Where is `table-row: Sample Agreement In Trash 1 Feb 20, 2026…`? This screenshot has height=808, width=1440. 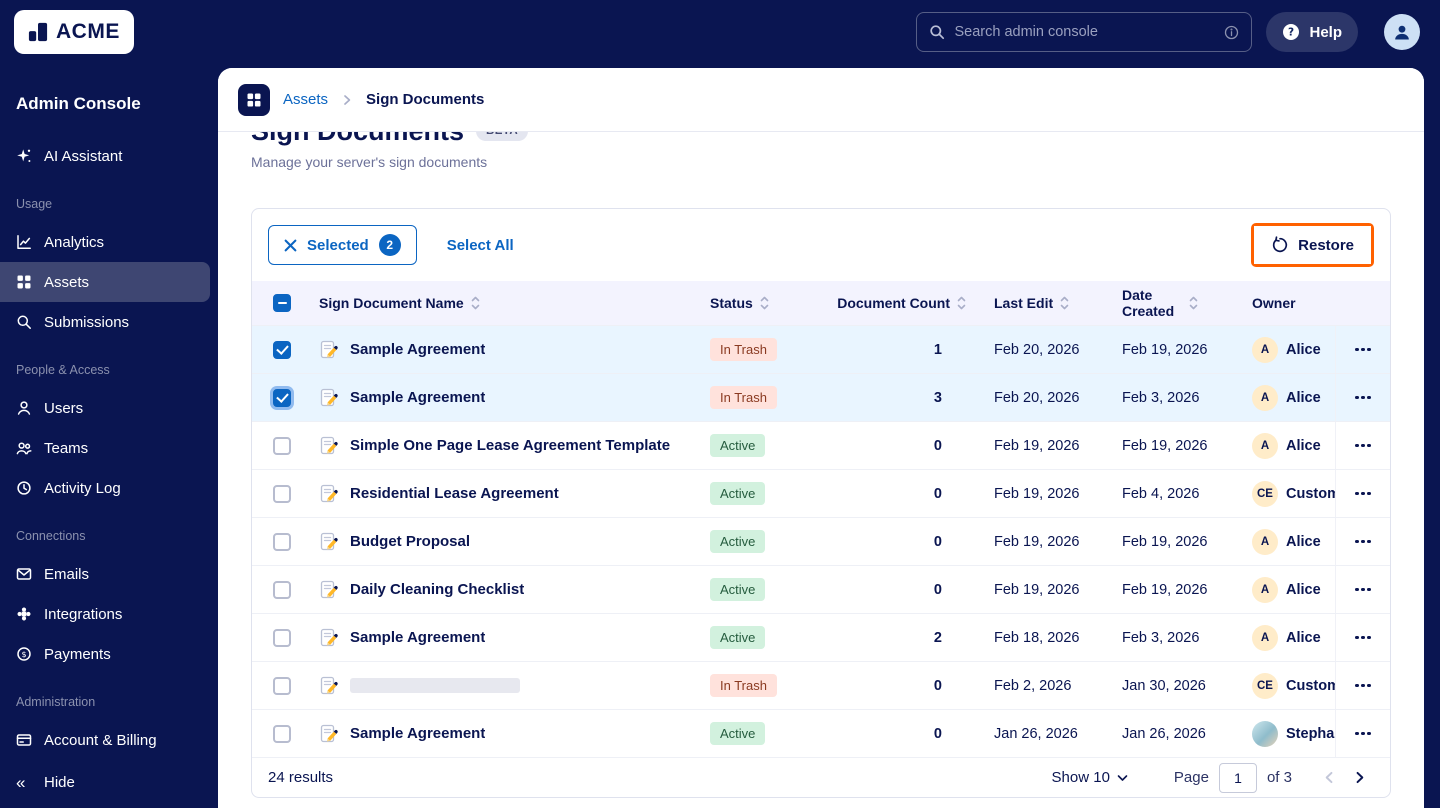 table-row: Sample Agreement In Trash 1 Feb 20, 2026… is located at coordinates (821, 349).